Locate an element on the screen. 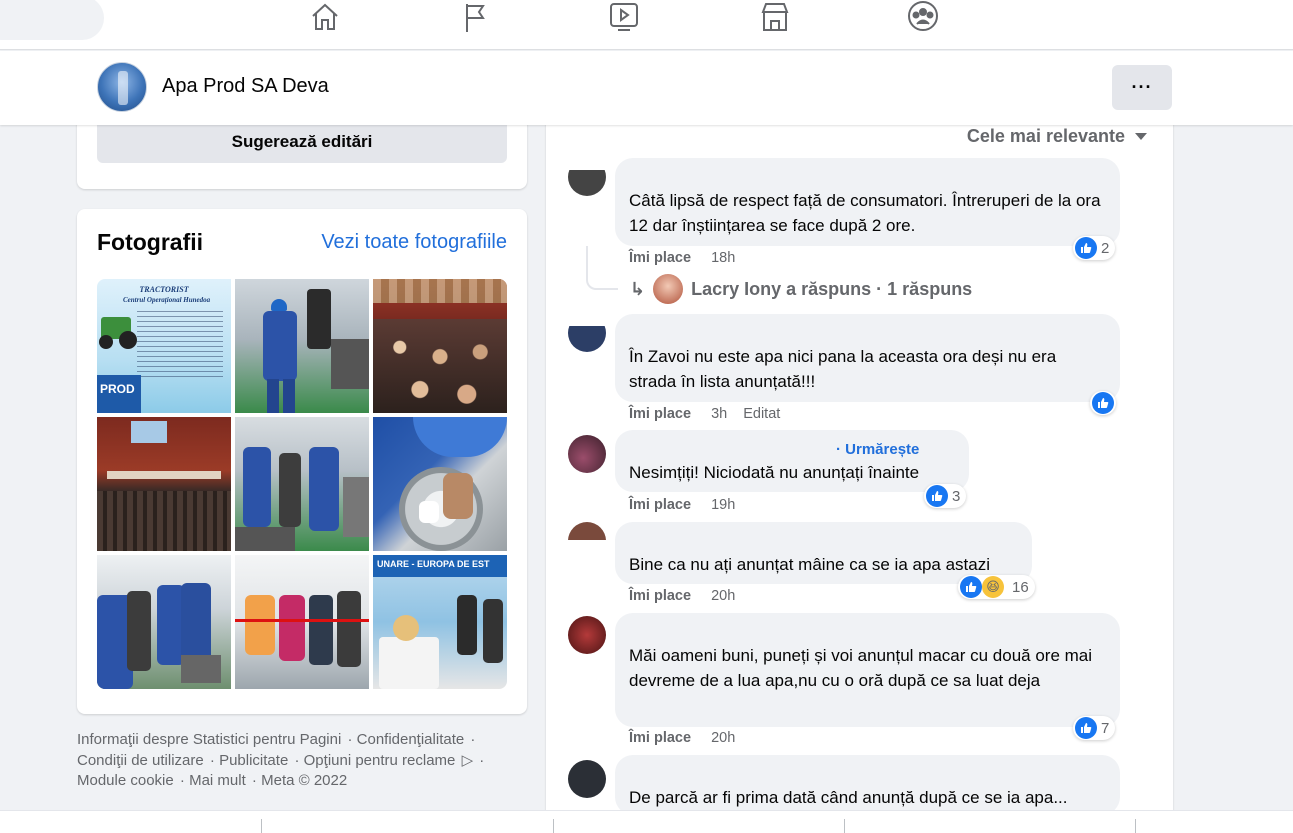 Image resolution: width=1293 pixels, height=833 pixels. footer-link-terms: Condiţii de utilizare is located at coordinates (140, 760).